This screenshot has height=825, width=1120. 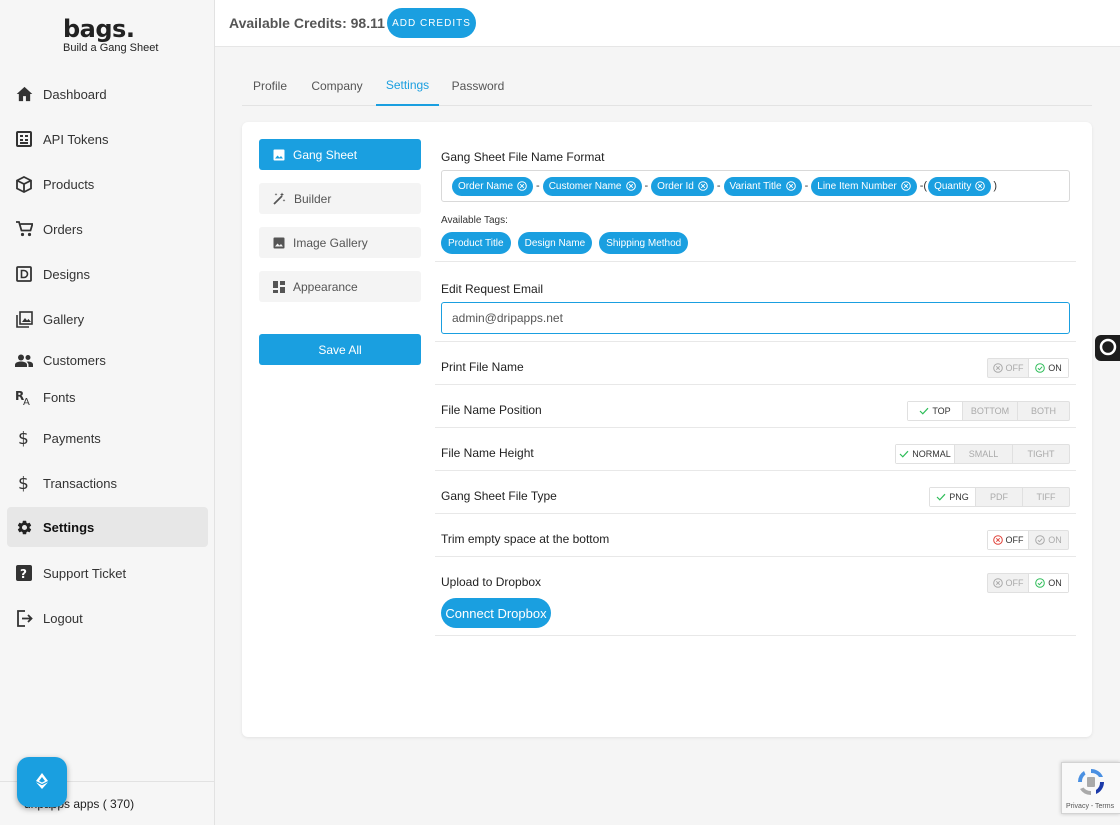 I want to click on floating-widget-tab, so click(x=1107, y=348).